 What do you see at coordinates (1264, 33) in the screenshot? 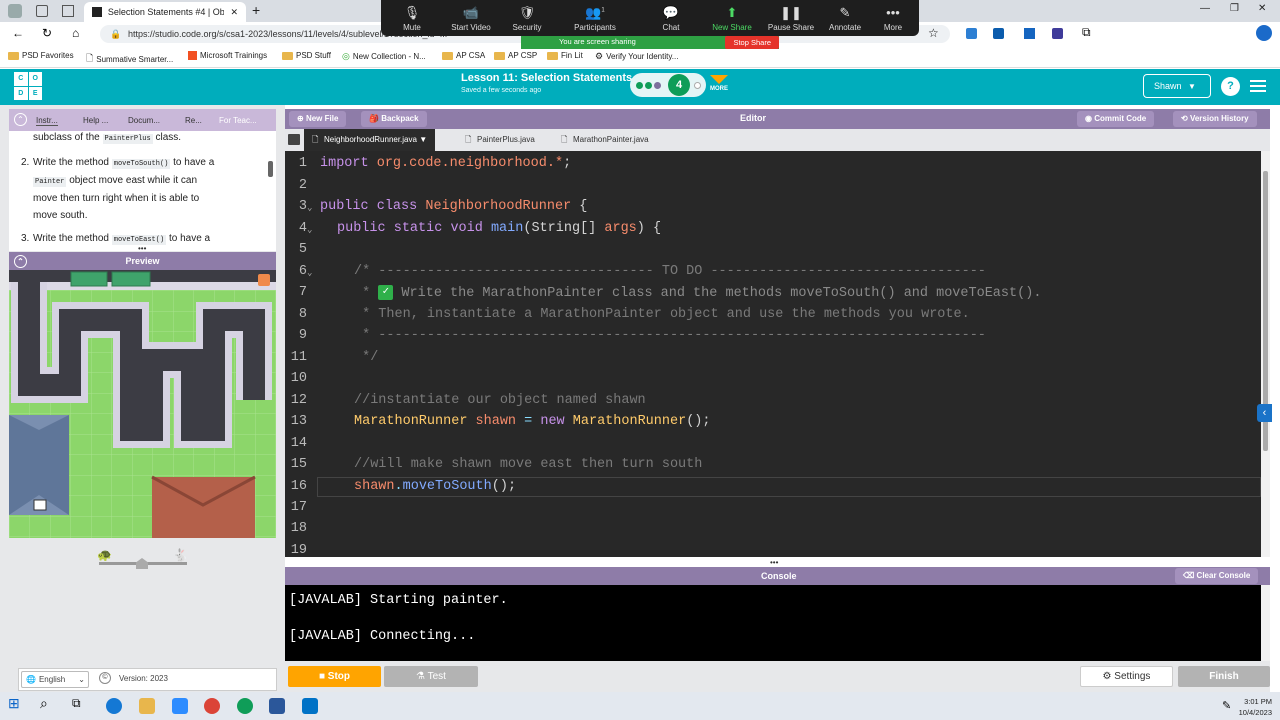
I see `bing-icon` at bounding box center [1264, 33].